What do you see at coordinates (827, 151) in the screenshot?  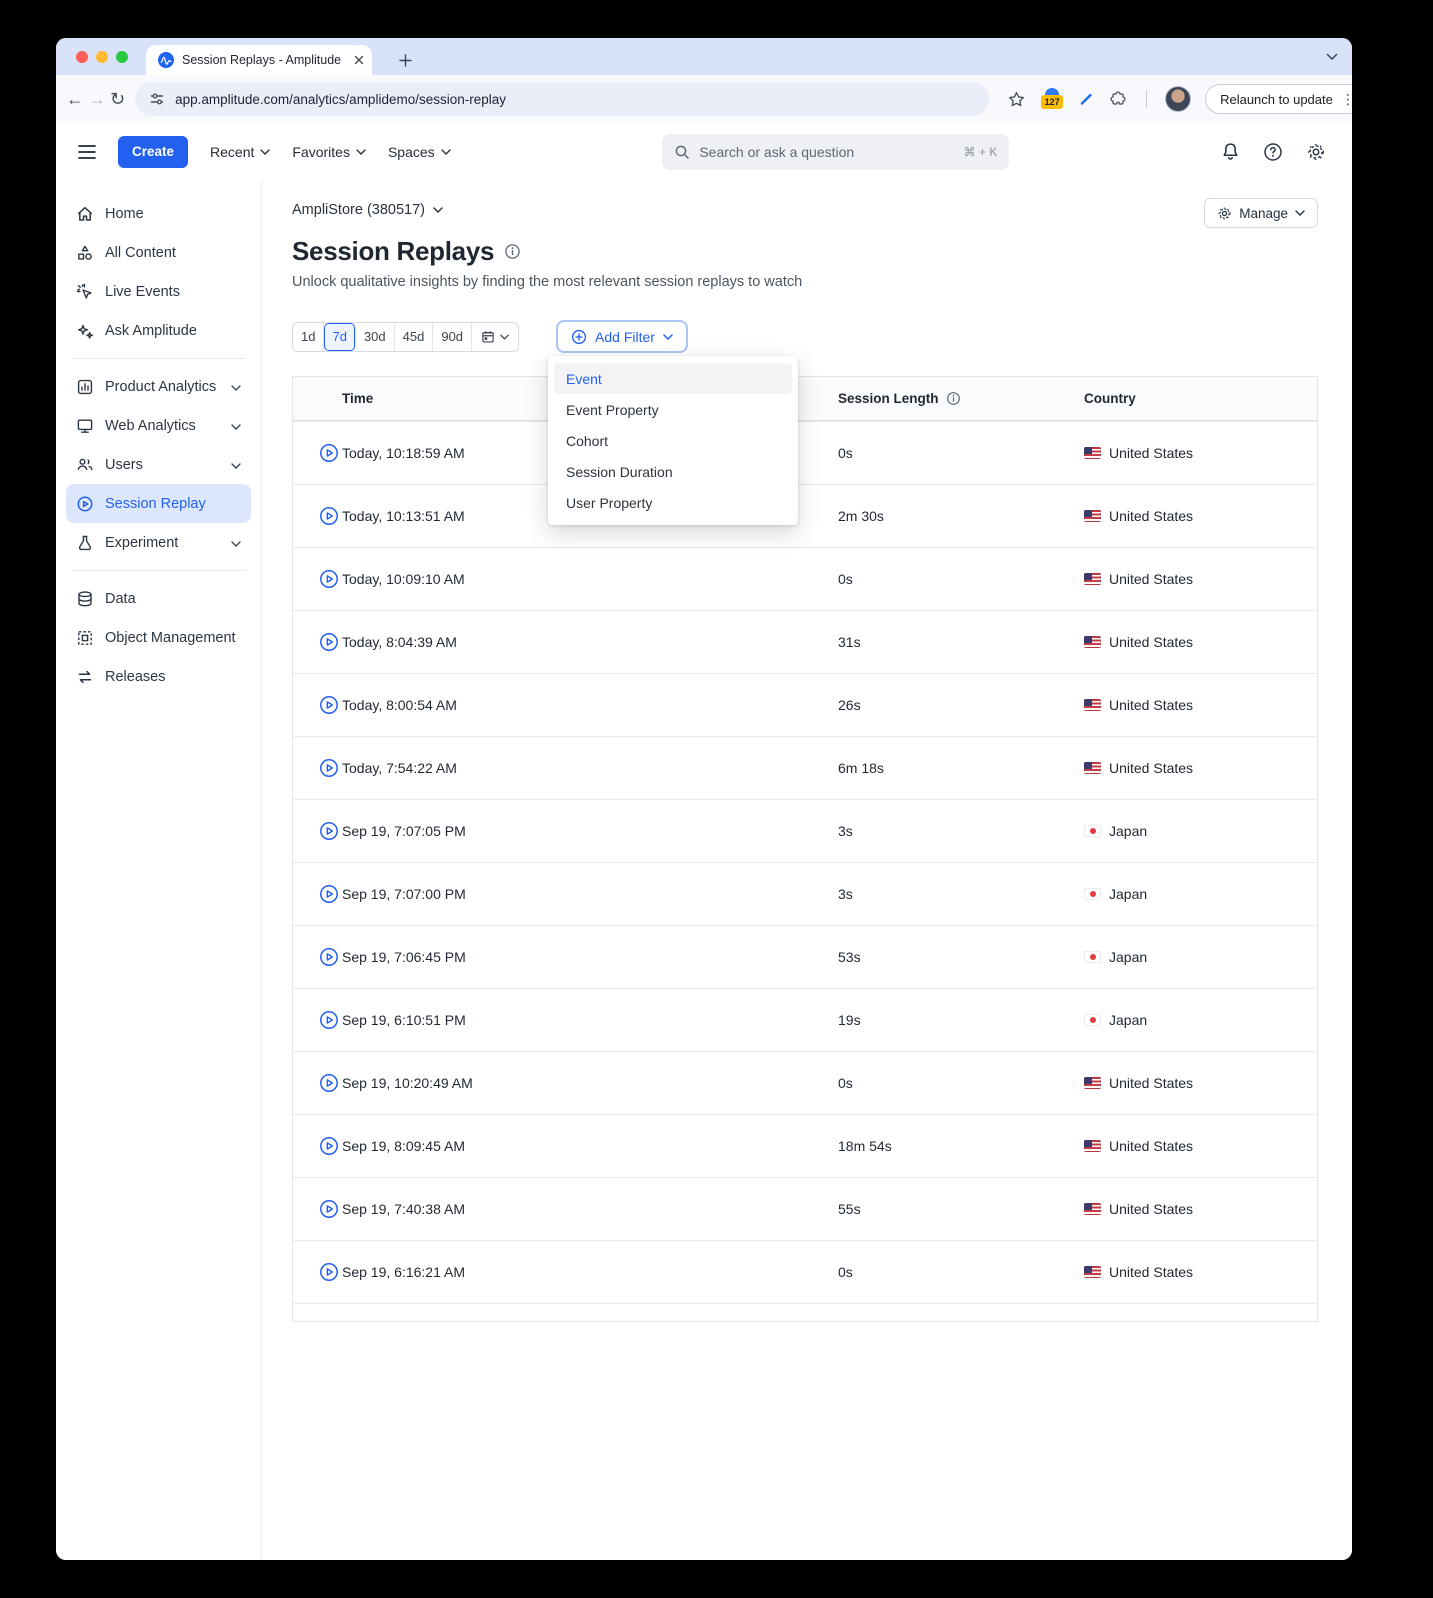 I see `search-input` at bounding box center [827, 151].